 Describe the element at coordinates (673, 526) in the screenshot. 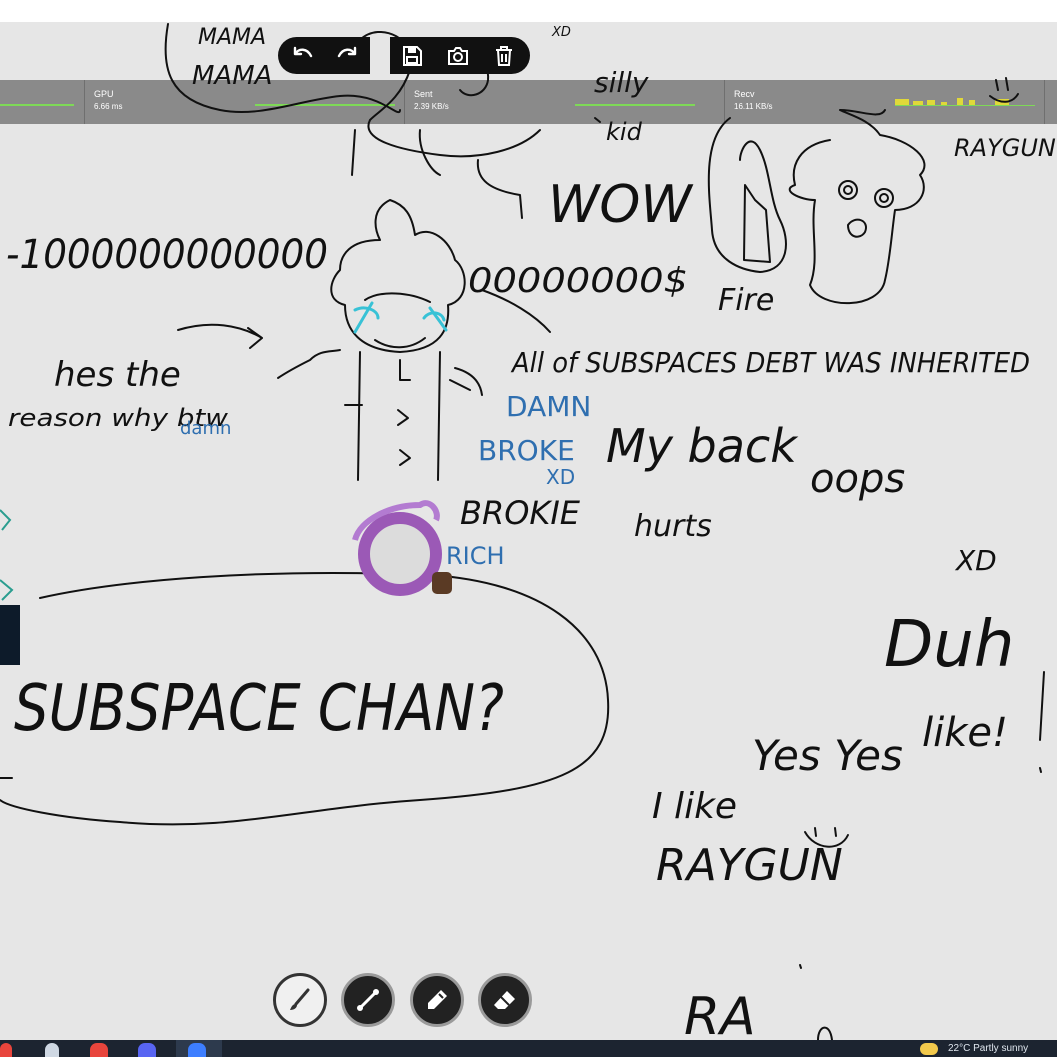

I see `drawn-text: hurts` at that location.